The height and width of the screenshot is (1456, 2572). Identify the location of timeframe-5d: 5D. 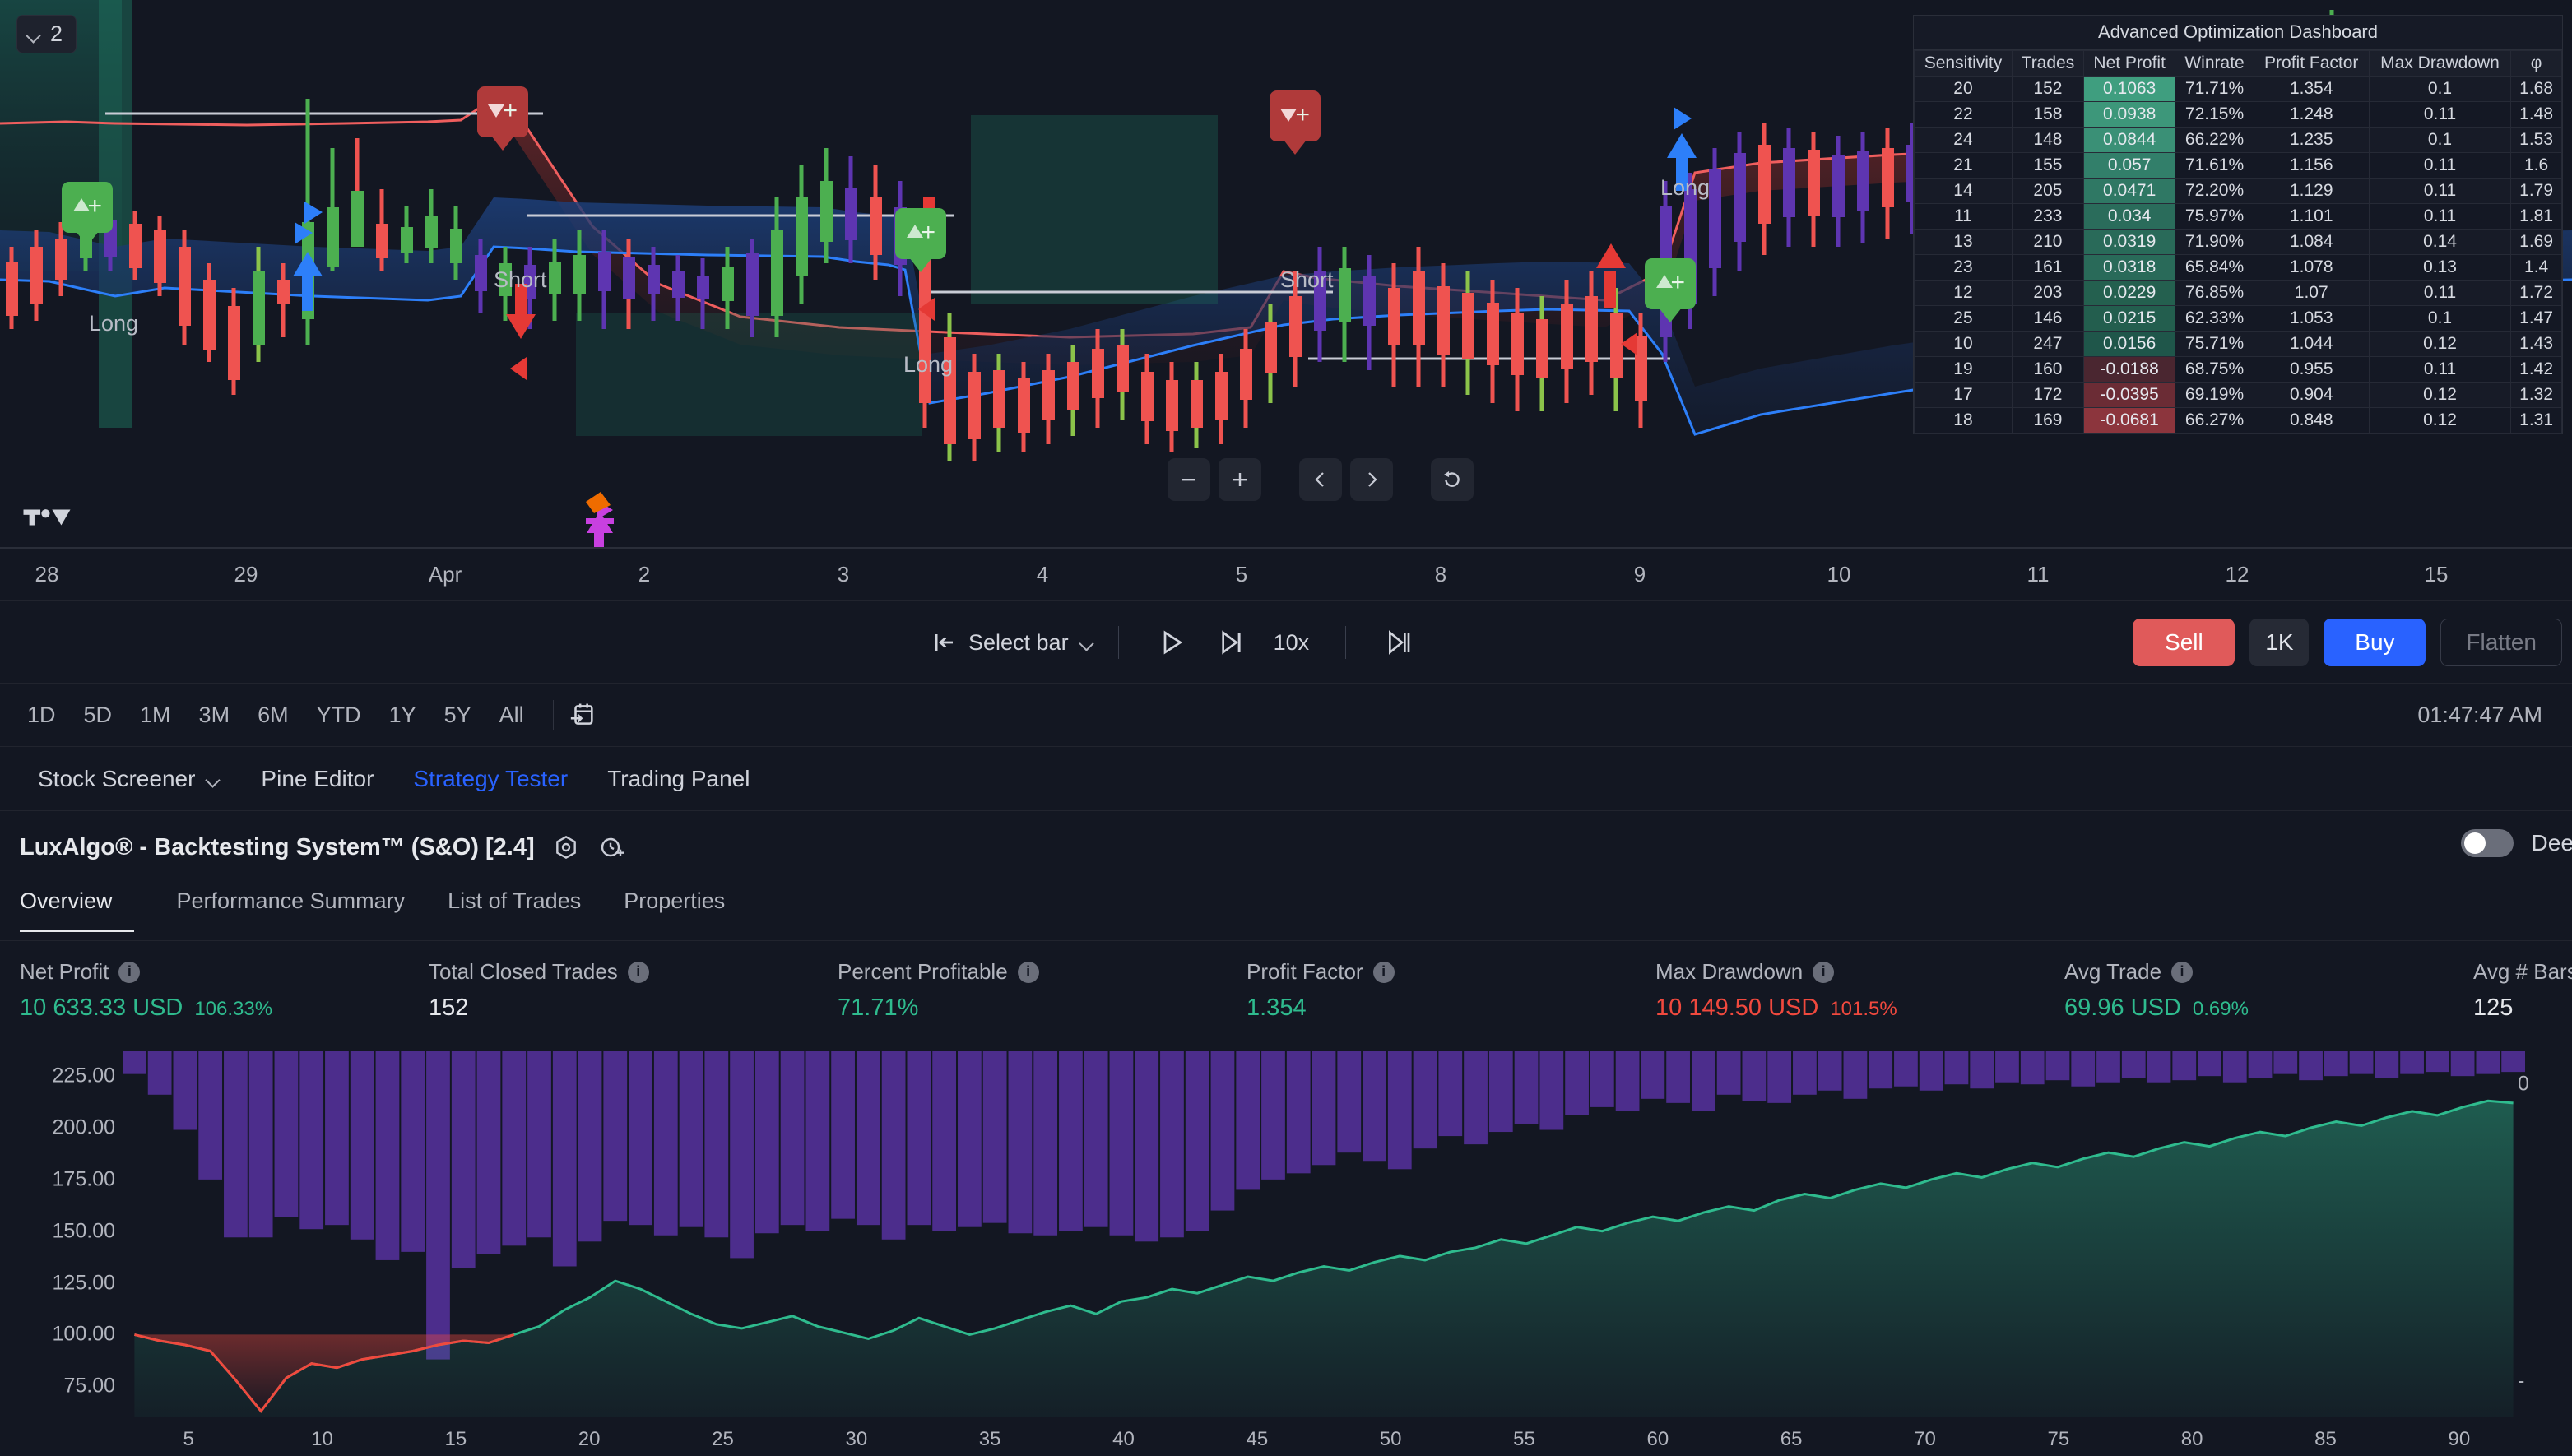
(98, 715).